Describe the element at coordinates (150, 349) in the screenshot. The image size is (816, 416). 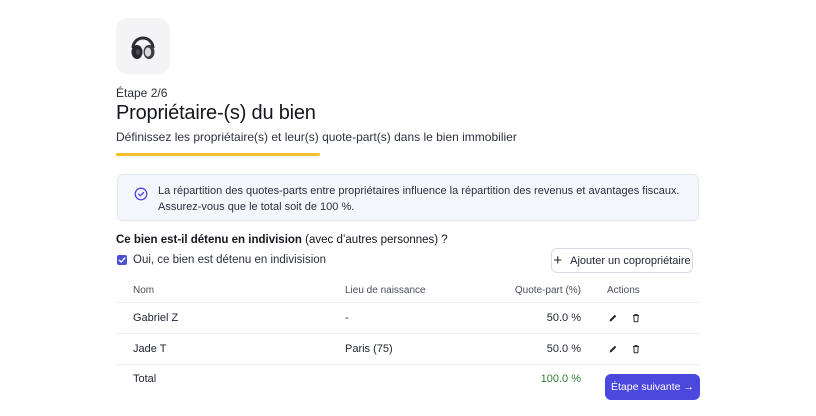
I see `owner-name: Jade T` at that location.